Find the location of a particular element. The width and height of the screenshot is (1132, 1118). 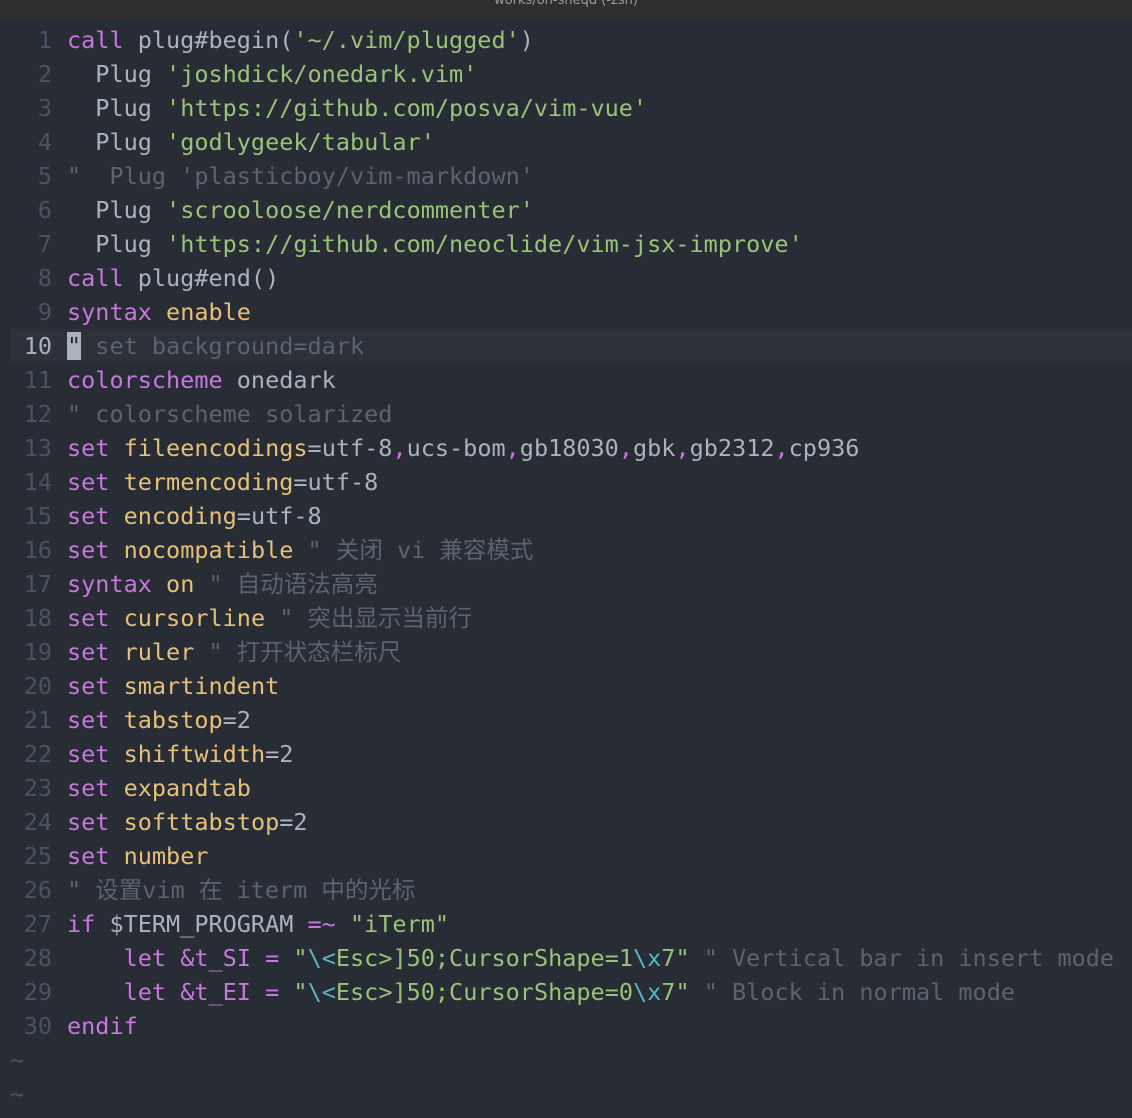

line-content: Plug 'joshdick/onedark.vim' is located at coordinates (272, 74).